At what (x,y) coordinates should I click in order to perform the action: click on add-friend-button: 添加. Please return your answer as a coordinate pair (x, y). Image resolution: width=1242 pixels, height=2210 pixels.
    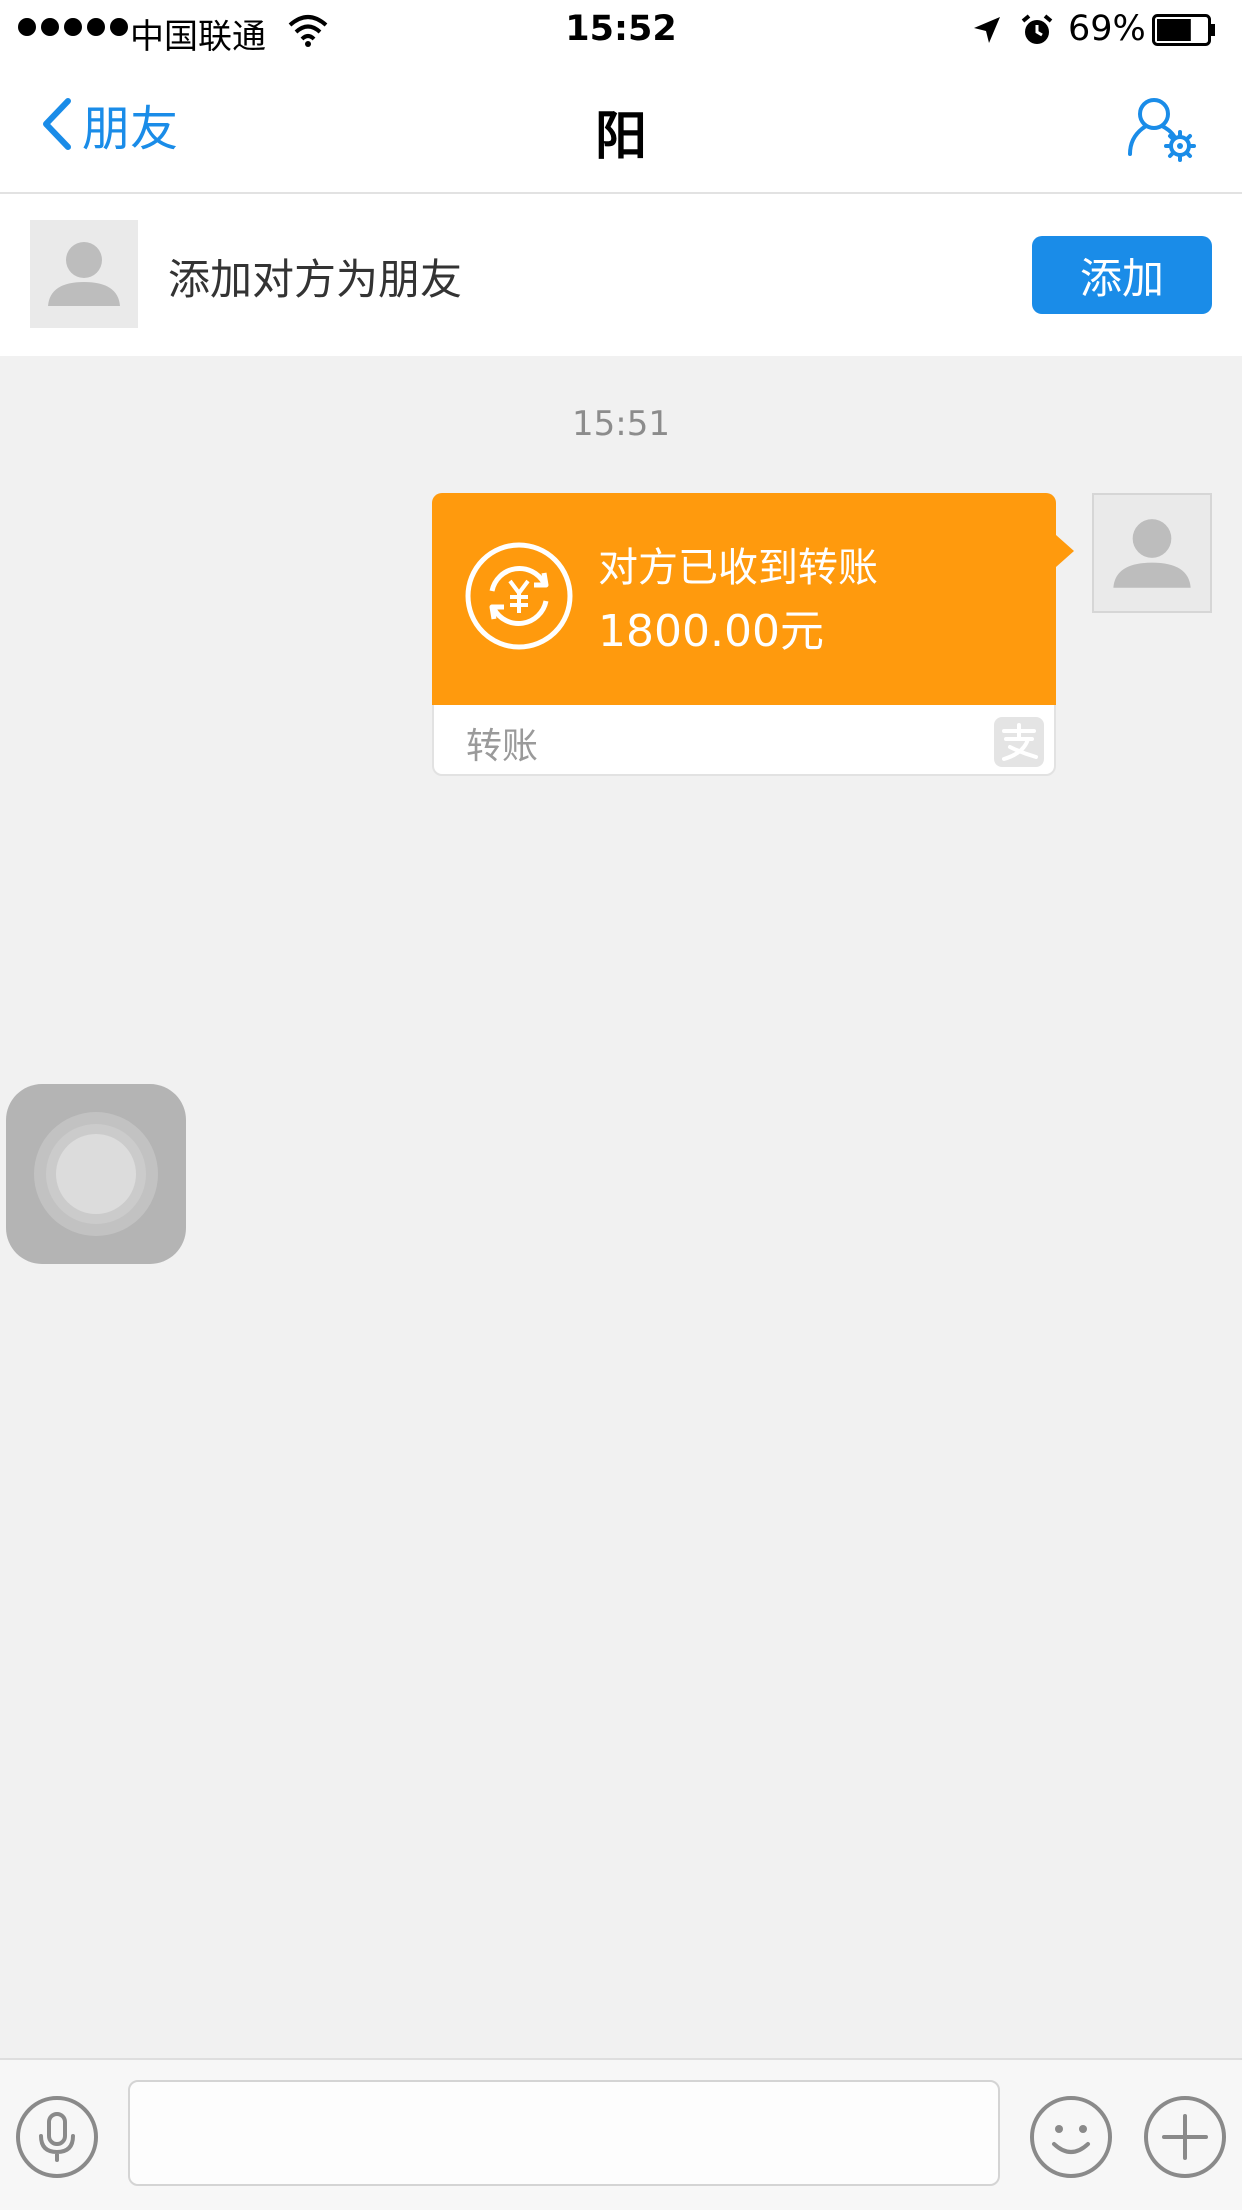
    Looking at the image, I should click on (1122, 275).